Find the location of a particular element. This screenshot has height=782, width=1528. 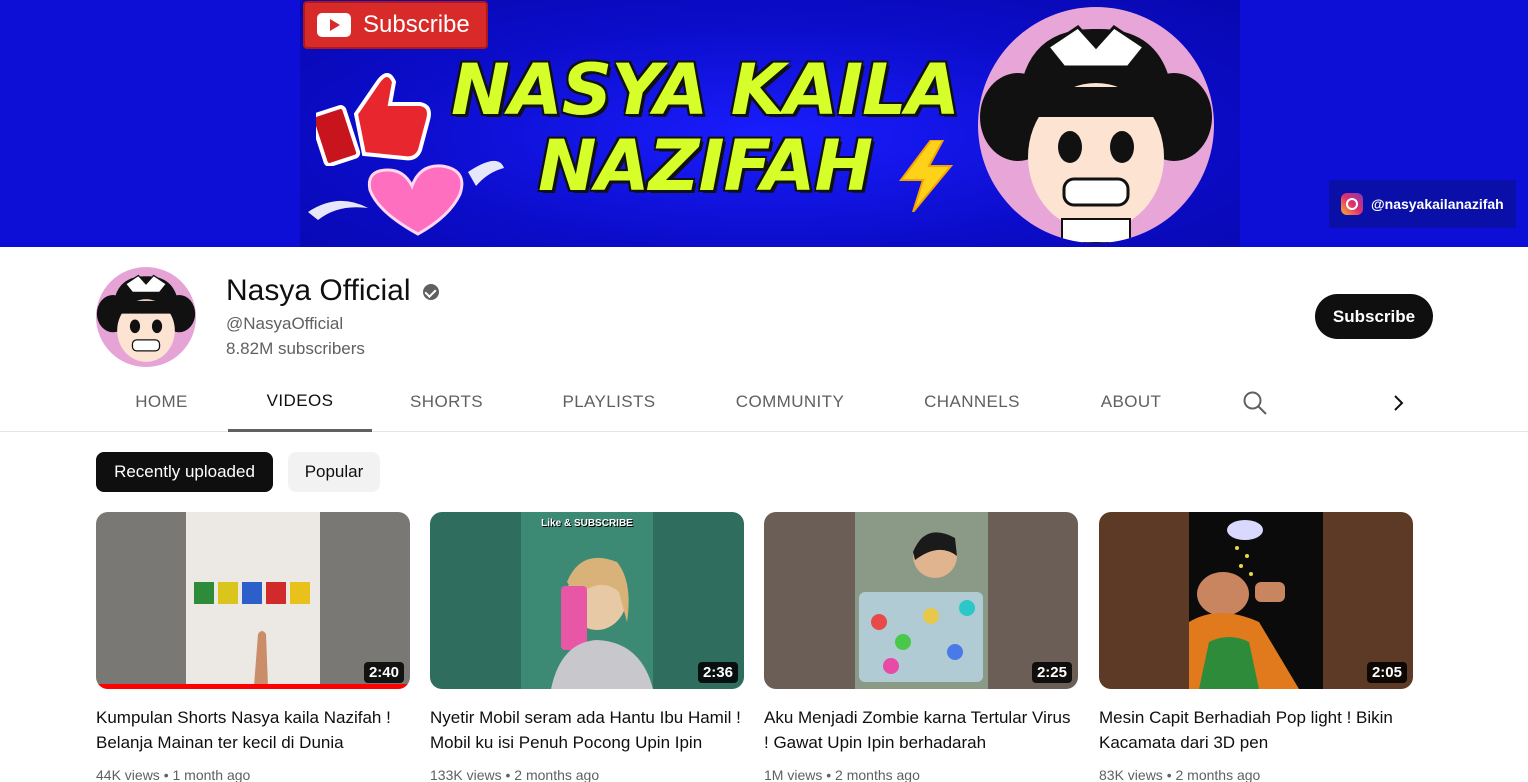

banner-subscribe-graphic: Subscribe is located at coordinates (395, 25).